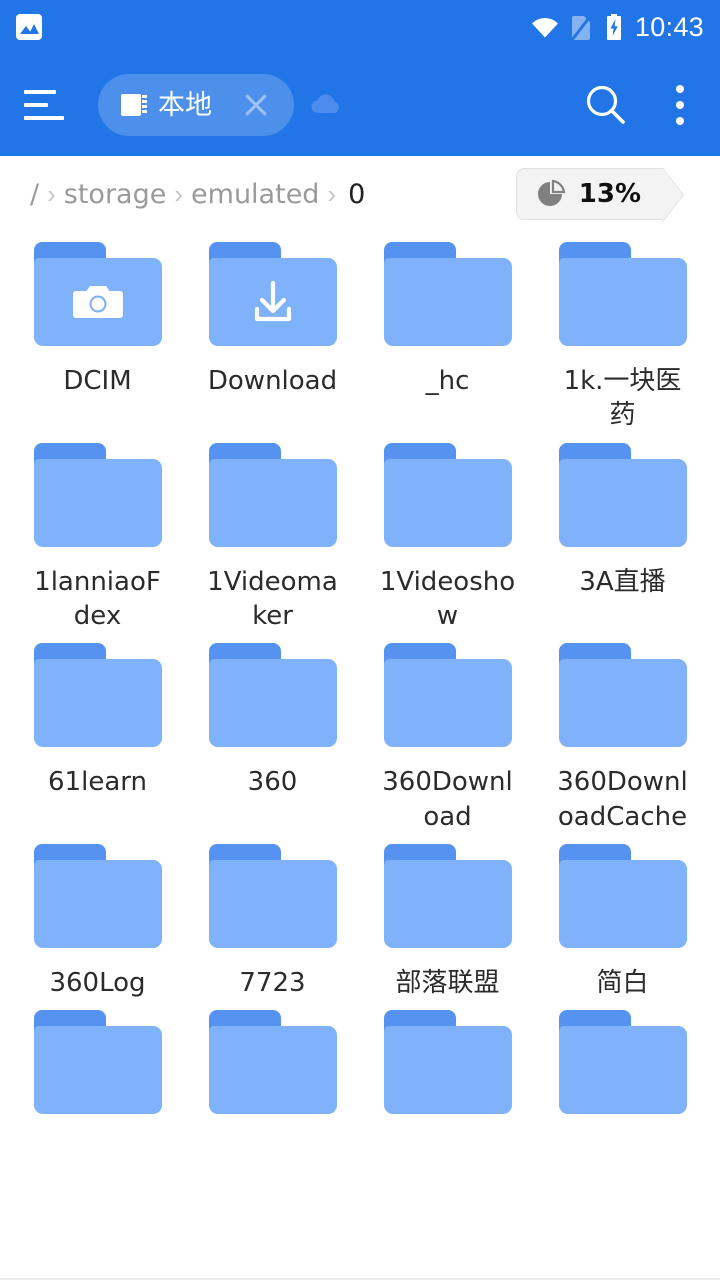 The image size is (720, 1280). Describe the element at coordinates (622, 398) in the screenshot. I see `file-name: 1k.一块医药` at that location.